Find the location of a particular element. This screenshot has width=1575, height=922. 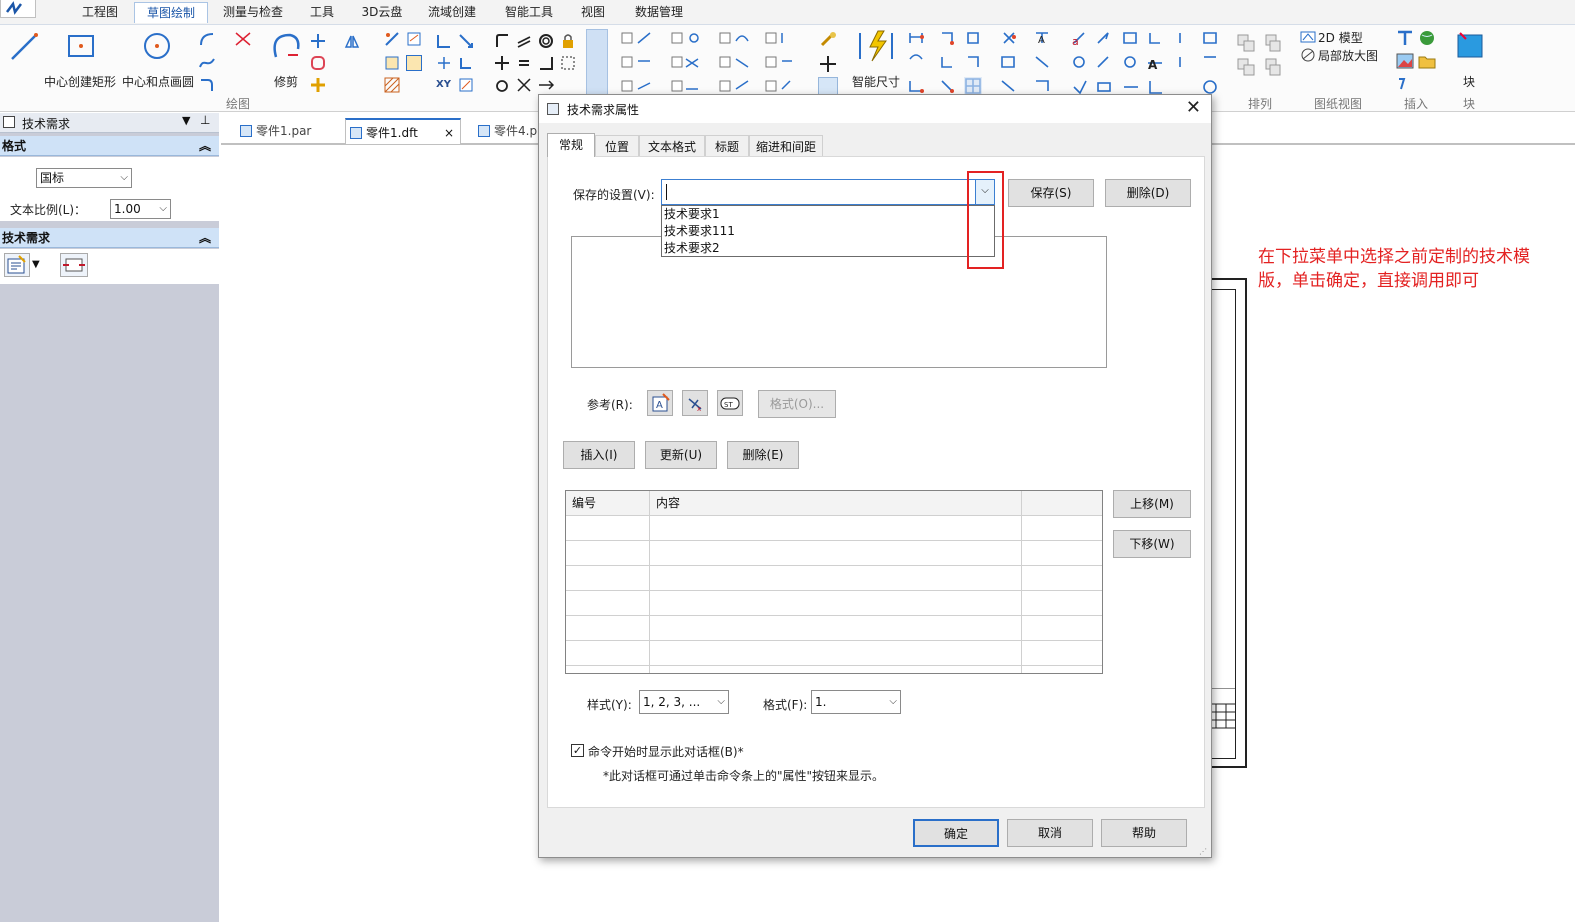

text-tool-icon is located at coordinates (1405, 38).